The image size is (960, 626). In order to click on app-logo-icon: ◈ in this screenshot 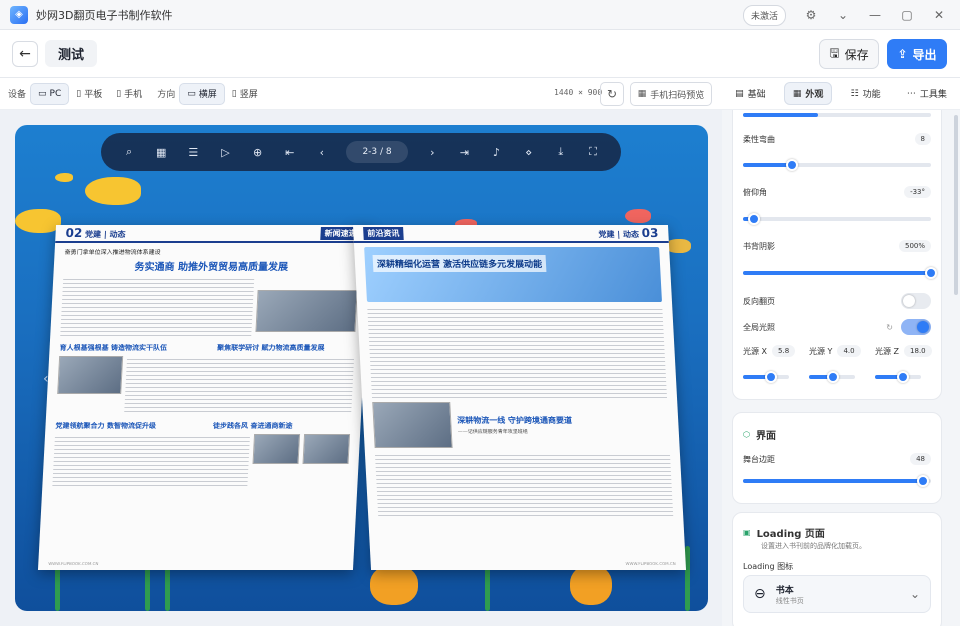, I will do `click(19, 14)`.